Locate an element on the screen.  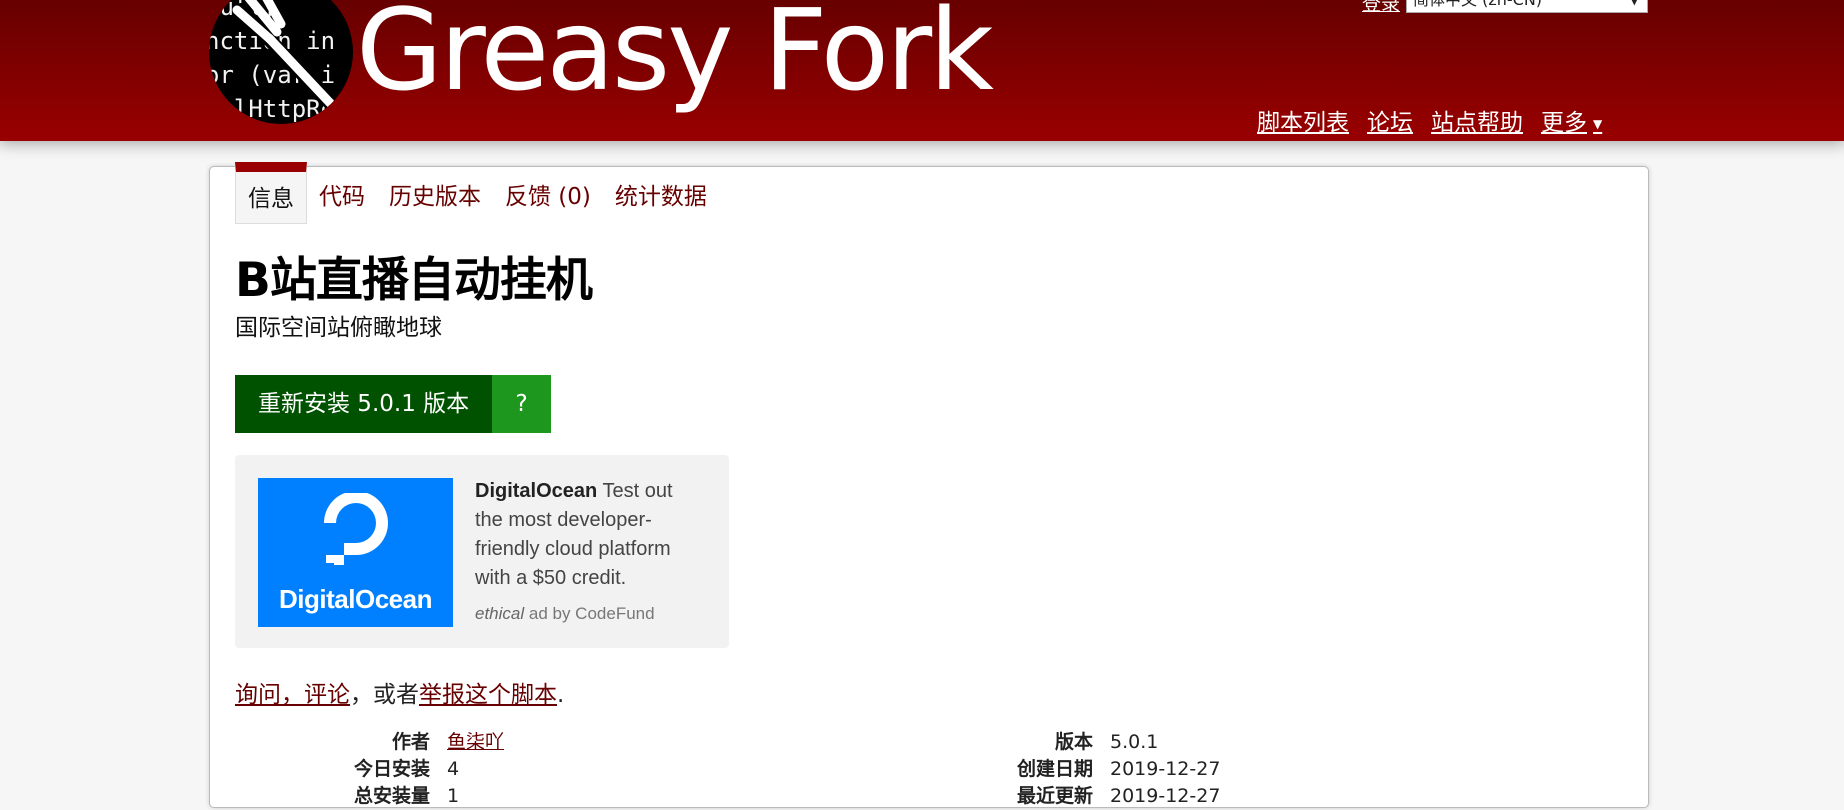
language-select-value: 简体中文 (zh-CN) is located at coordinates (1477, 4).